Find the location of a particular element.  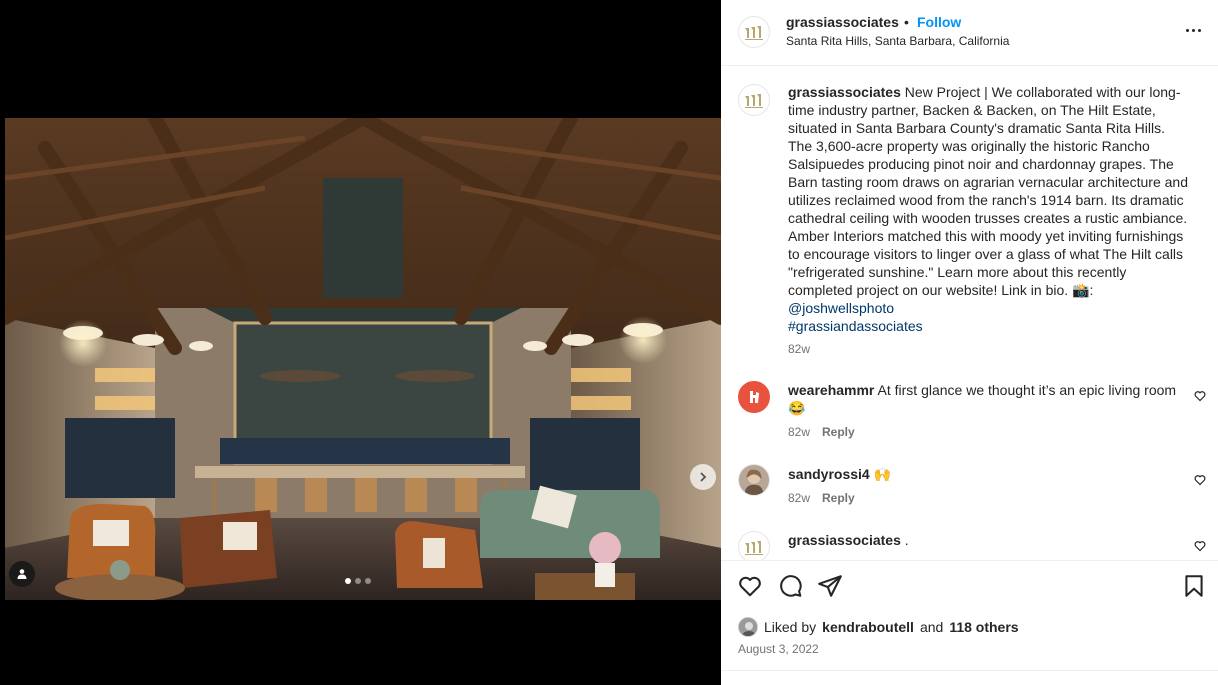

chevron-right-icon is located at coordinates (703, 477).